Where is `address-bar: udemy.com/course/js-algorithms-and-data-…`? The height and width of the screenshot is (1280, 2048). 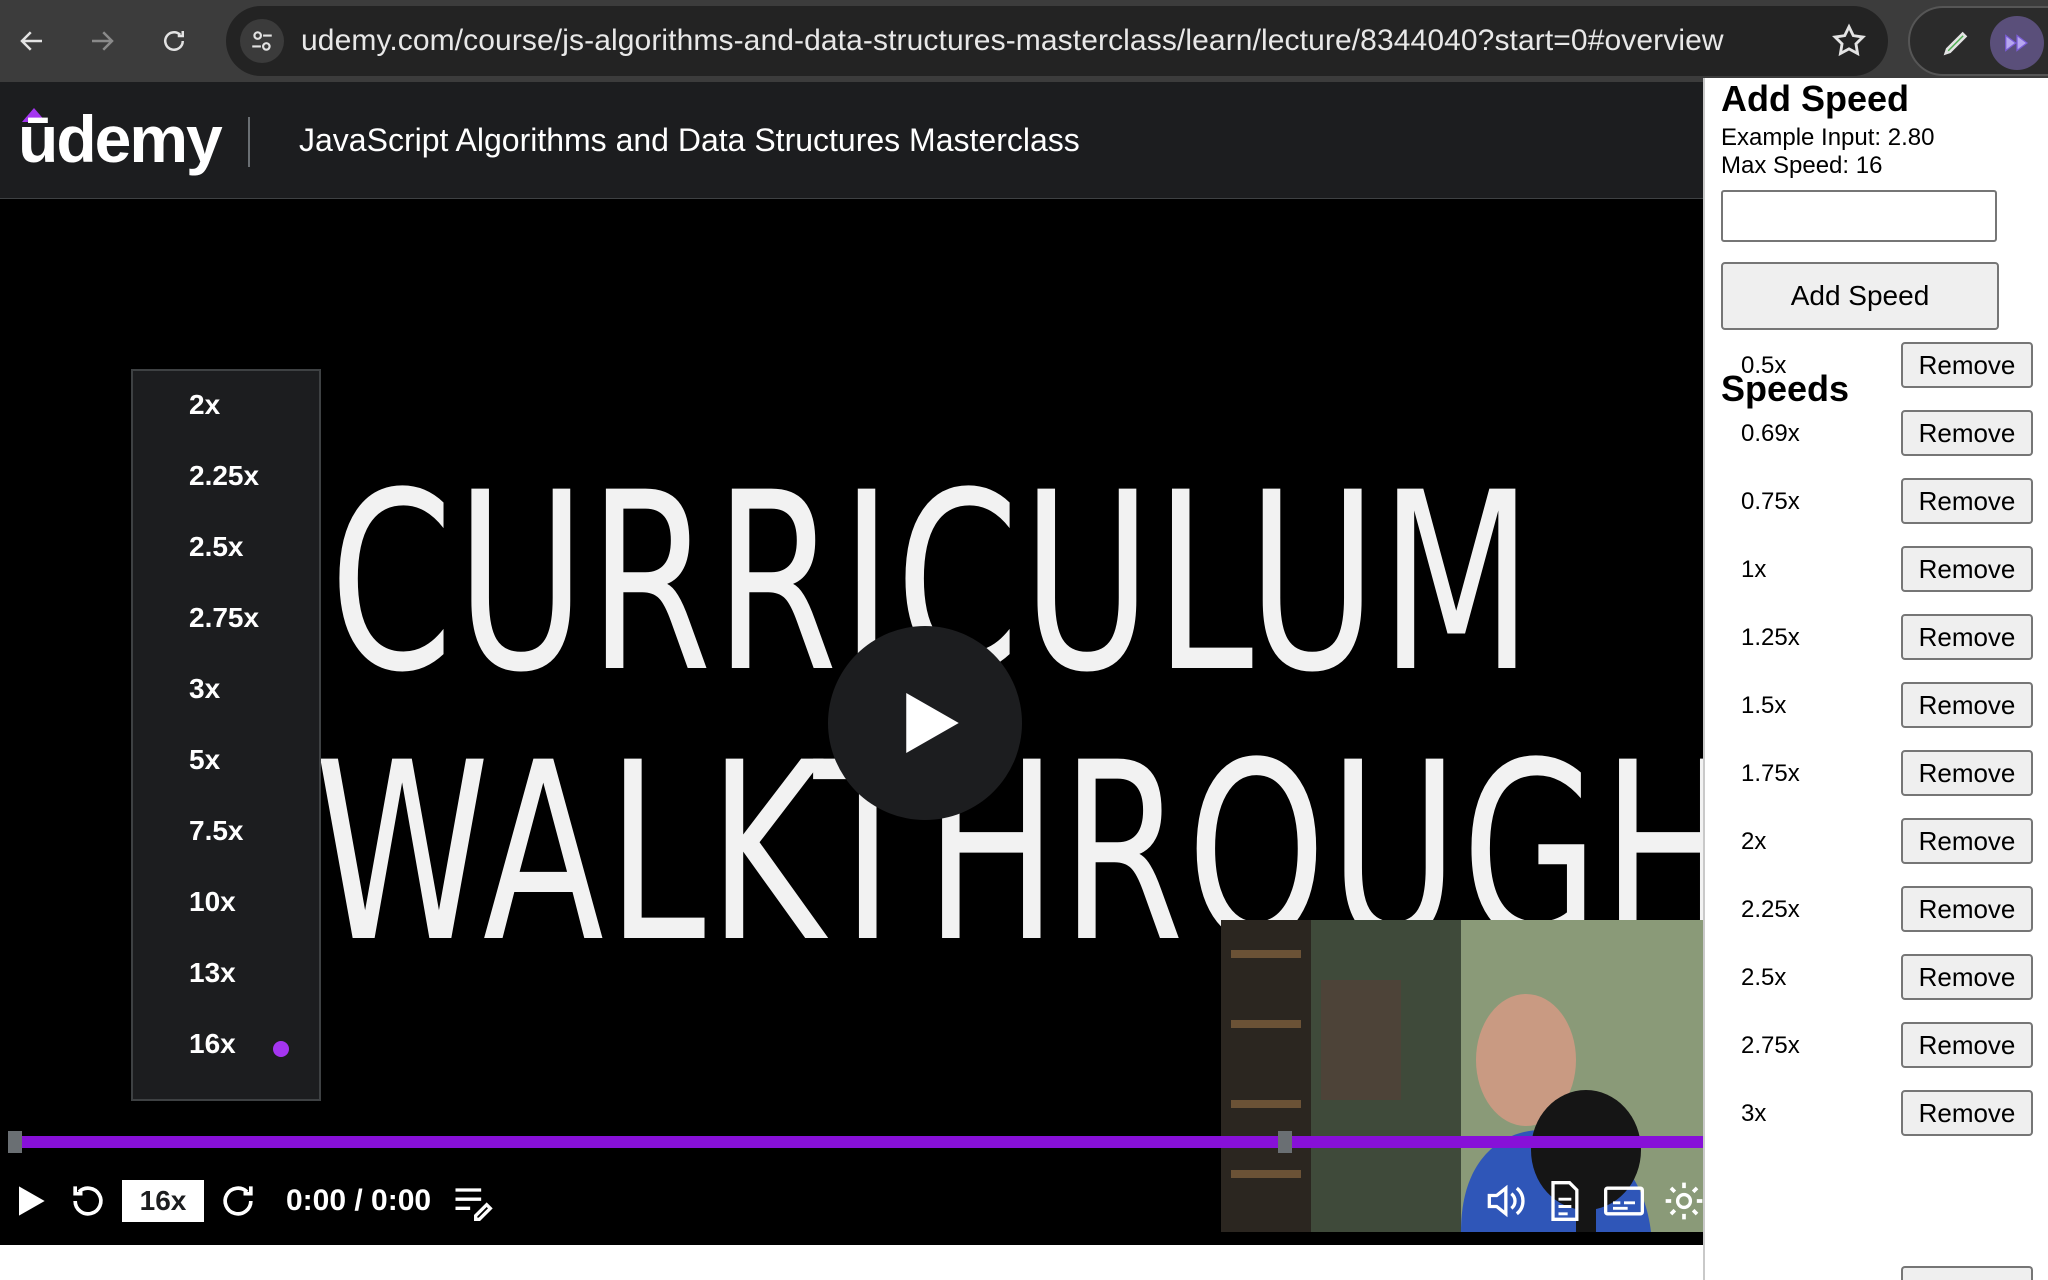
address-bar: udemy.com/course/js-algorithms-and-data-… is located at coordinates (1057, 41).